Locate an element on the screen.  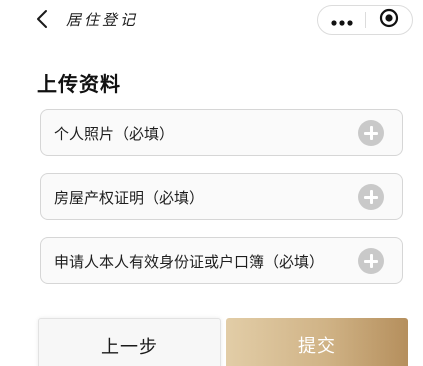
target-close-icon is located at coordinates (389, 20).